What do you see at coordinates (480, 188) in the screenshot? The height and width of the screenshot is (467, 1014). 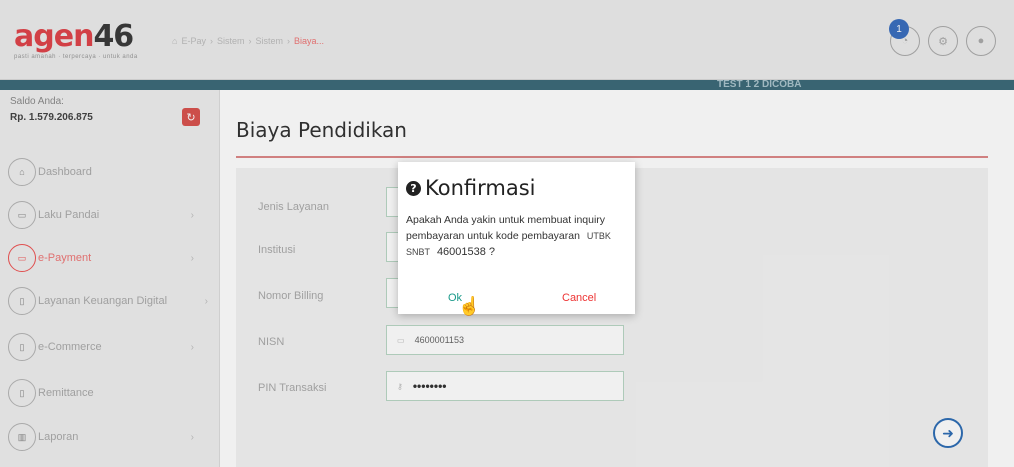 I see `dialog-title-text: Konfirmasi` at bounding box center [480, 188].